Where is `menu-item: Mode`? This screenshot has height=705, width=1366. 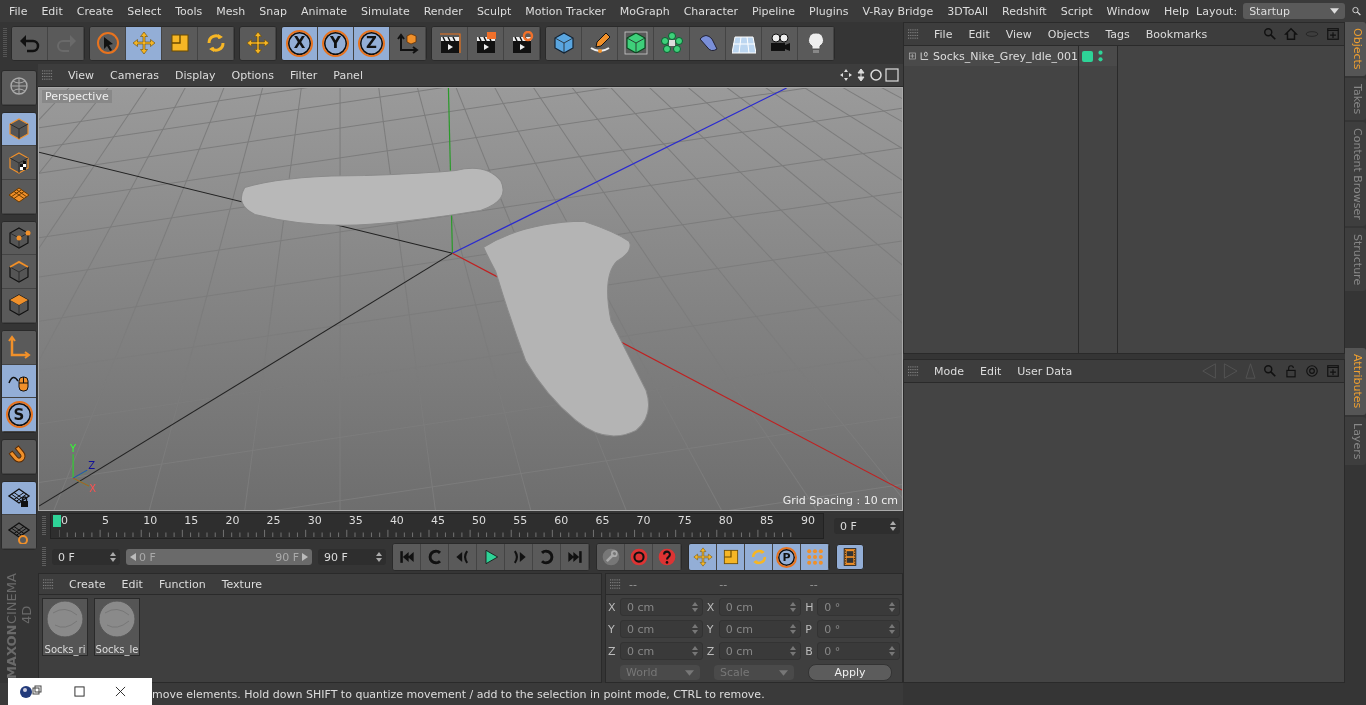 menu-item: Mode is located at coordinates (949, 371).